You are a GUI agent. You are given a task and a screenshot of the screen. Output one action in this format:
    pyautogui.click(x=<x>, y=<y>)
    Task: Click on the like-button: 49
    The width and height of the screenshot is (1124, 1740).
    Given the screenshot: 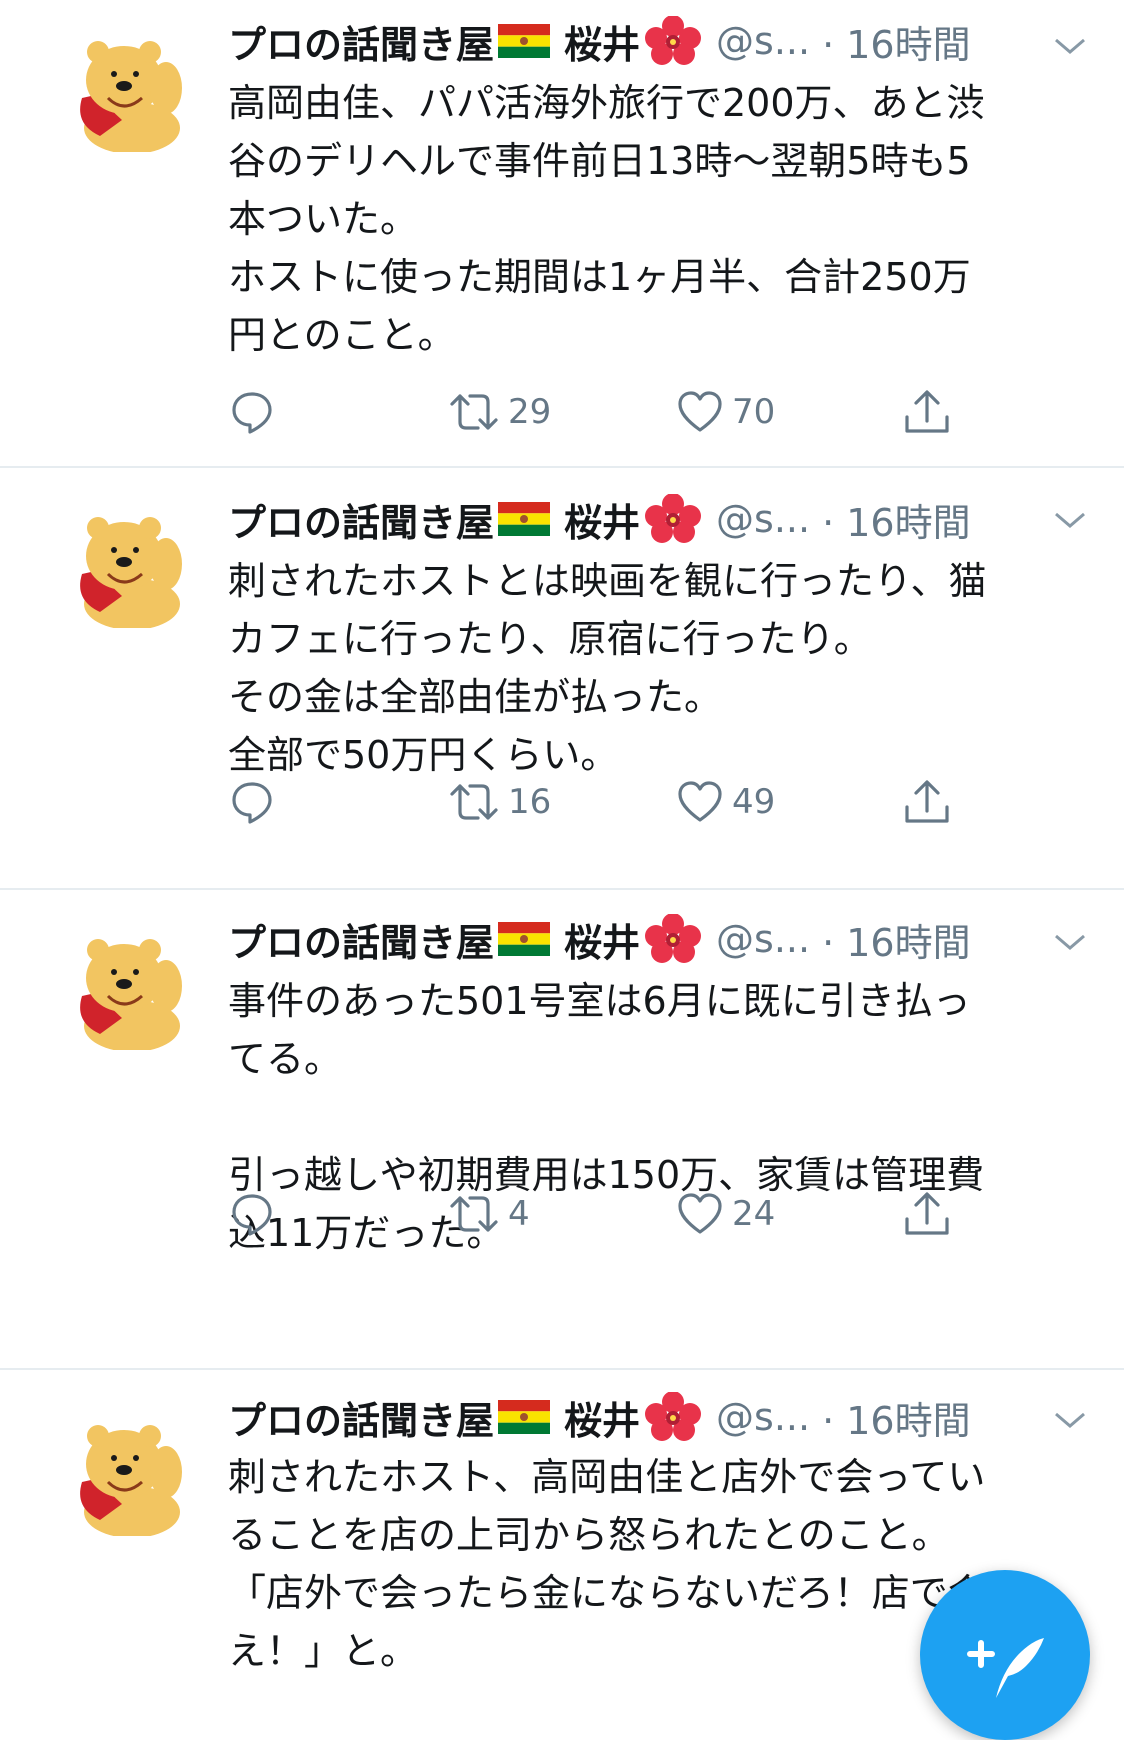 What is the action you would take?
    pyautogui.click(x=725, y=802)
    